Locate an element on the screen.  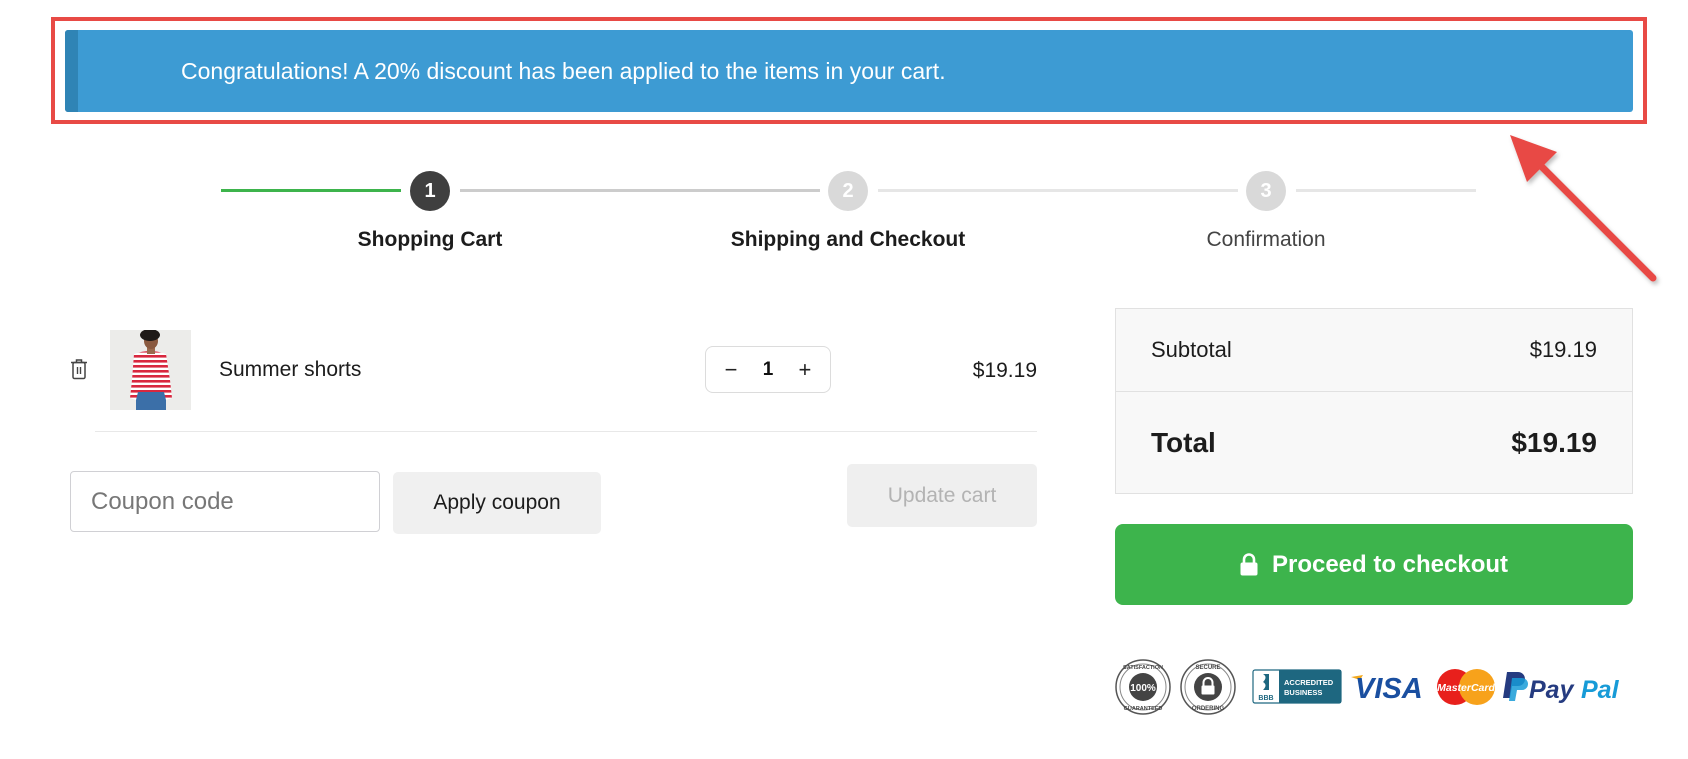
paypal-pal-text: Pal is located at coordinates (1600, 690).